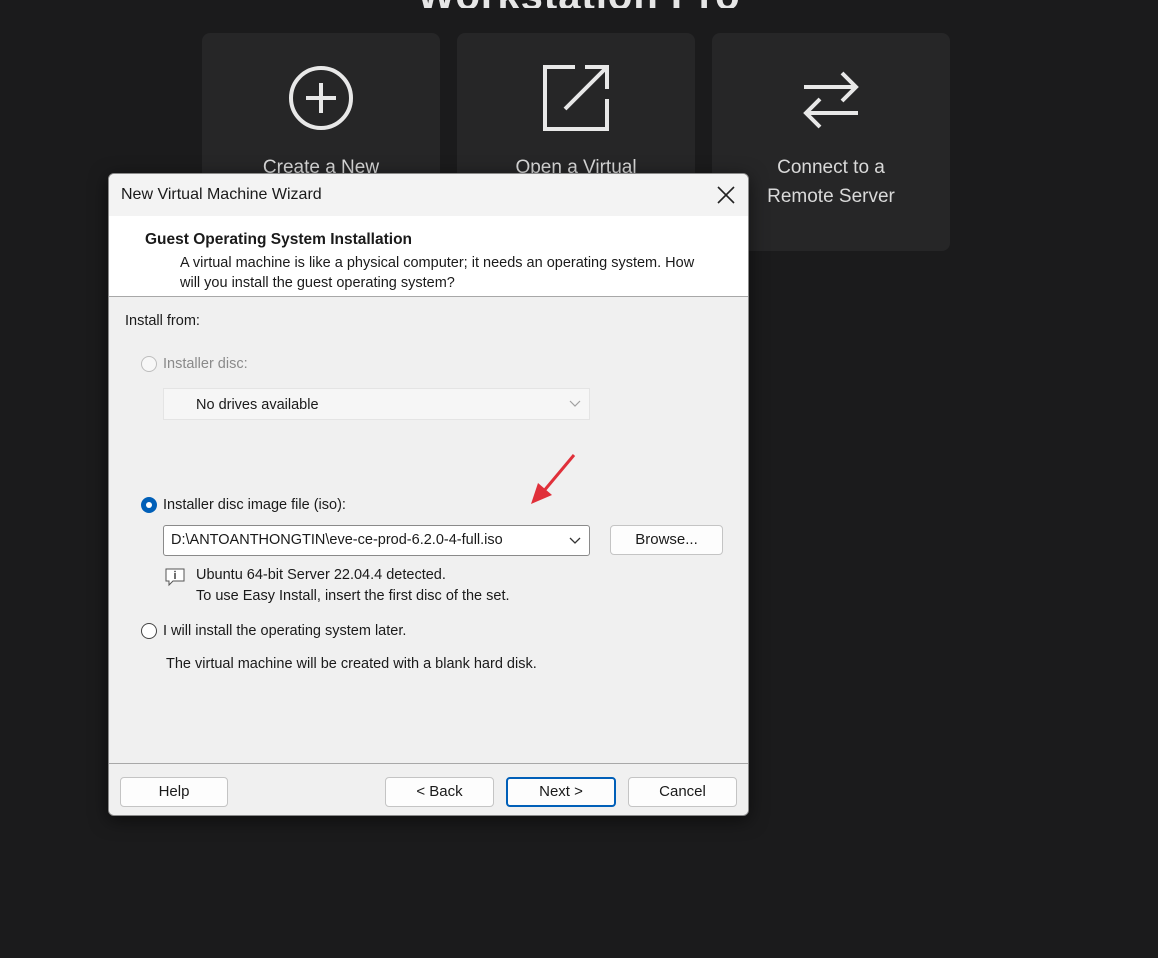 This screenshot has height=958, width=1158. I want to click on swap-arrows-icon, so click(831, 100).